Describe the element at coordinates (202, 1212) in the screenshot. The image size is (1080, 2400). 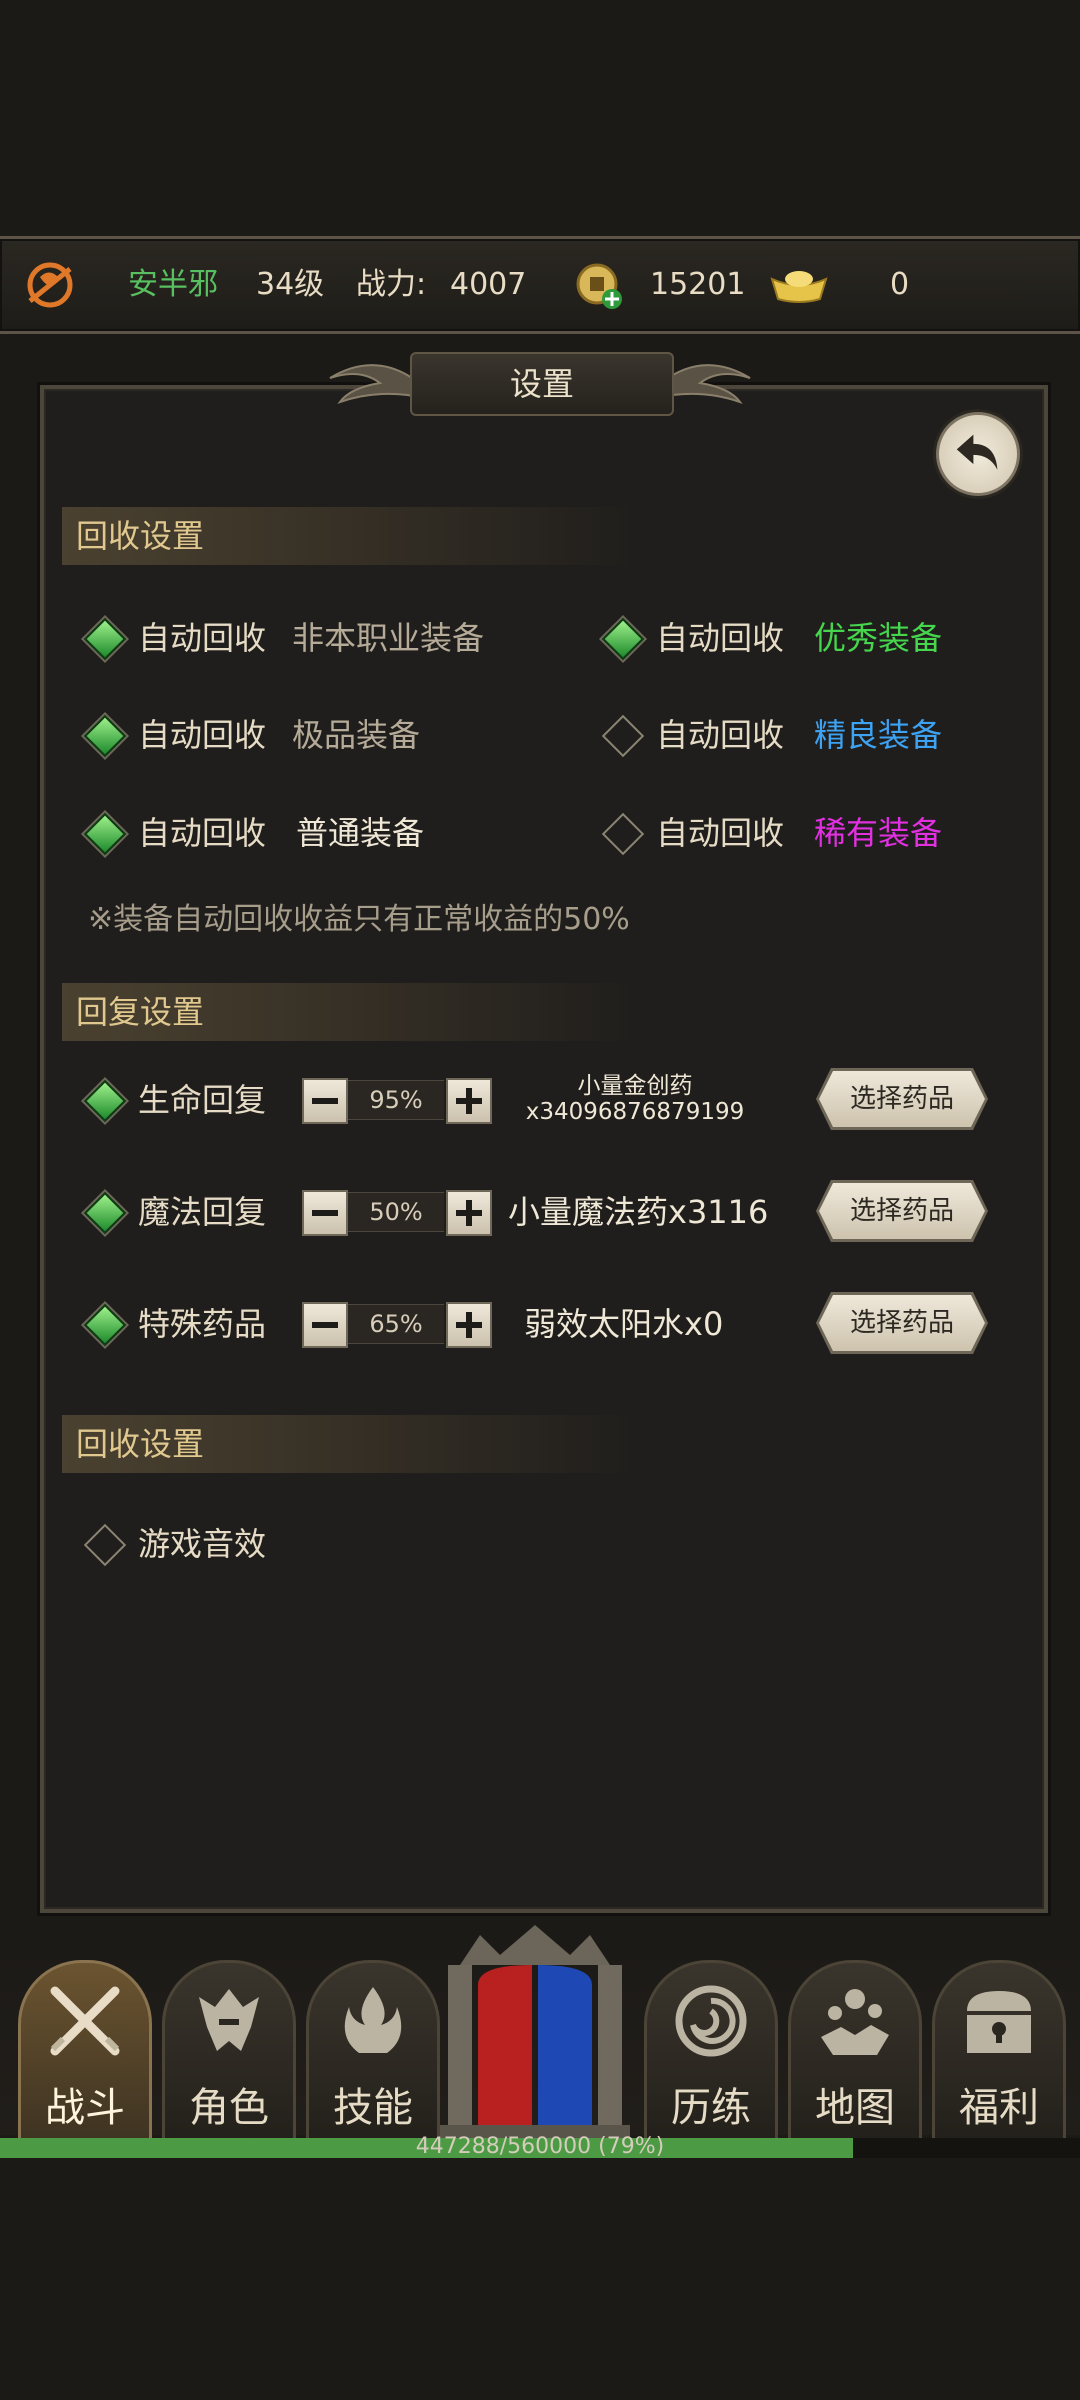
I see `option-label: 魔法回复` at that location.